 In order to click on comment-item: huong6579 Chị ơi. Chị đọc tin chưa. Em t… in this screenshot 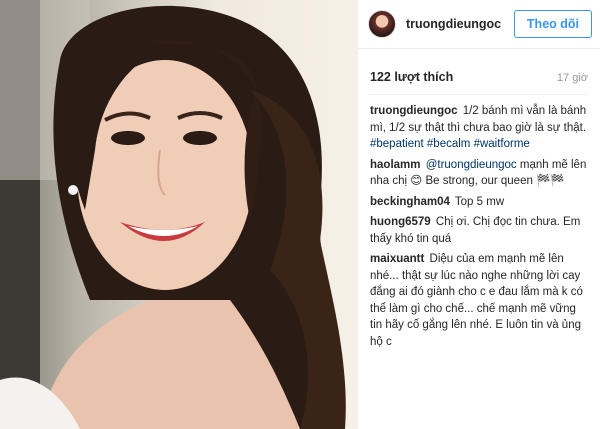, I will do `click(479, 230)`.